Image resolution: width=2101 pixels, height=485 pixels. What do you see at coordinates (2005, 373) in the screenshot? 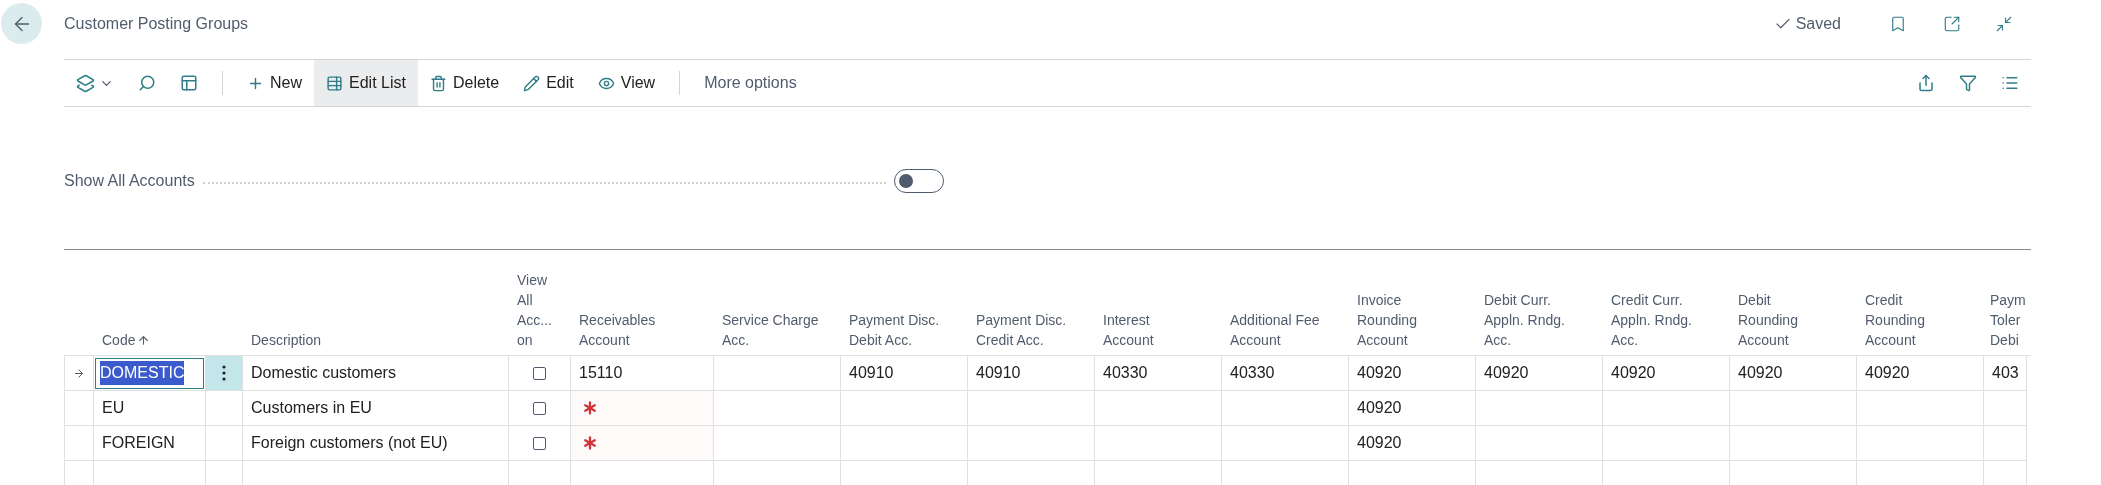
I see `table-cell: 403` at bounding box center [2005, 373].